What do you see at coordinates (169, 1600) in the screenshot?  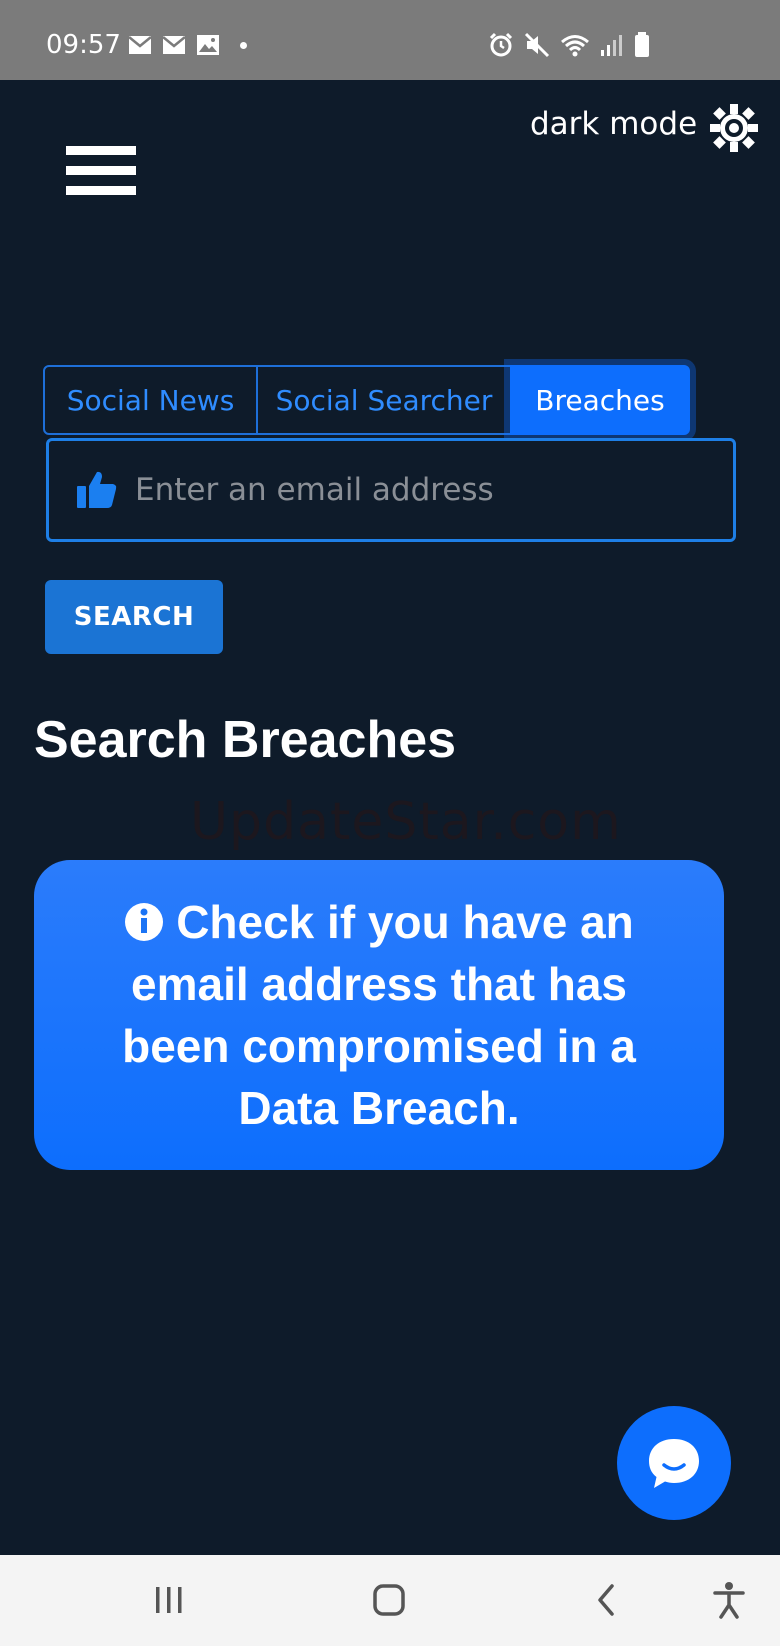 I see `recent-apps-icon` at bounding box center [169, 1600].